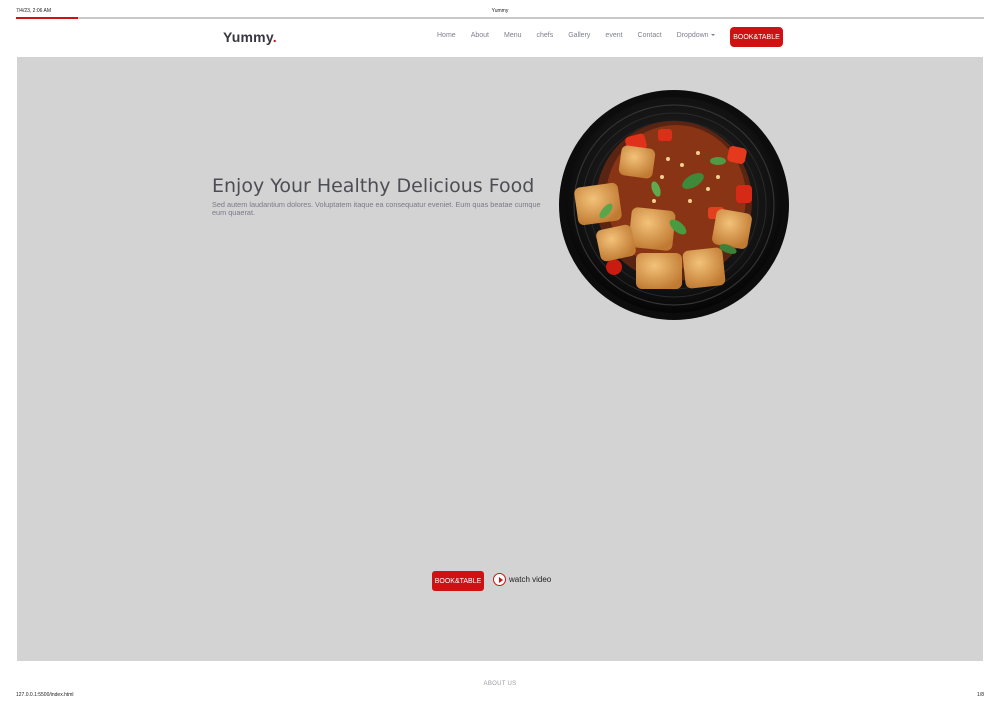 The width and height of the screenshot is (1000, 707). What do you see at coordinates (480, 35) in the screenshot?
I see `nav-link-about: About` at bounding box center [480, 35].